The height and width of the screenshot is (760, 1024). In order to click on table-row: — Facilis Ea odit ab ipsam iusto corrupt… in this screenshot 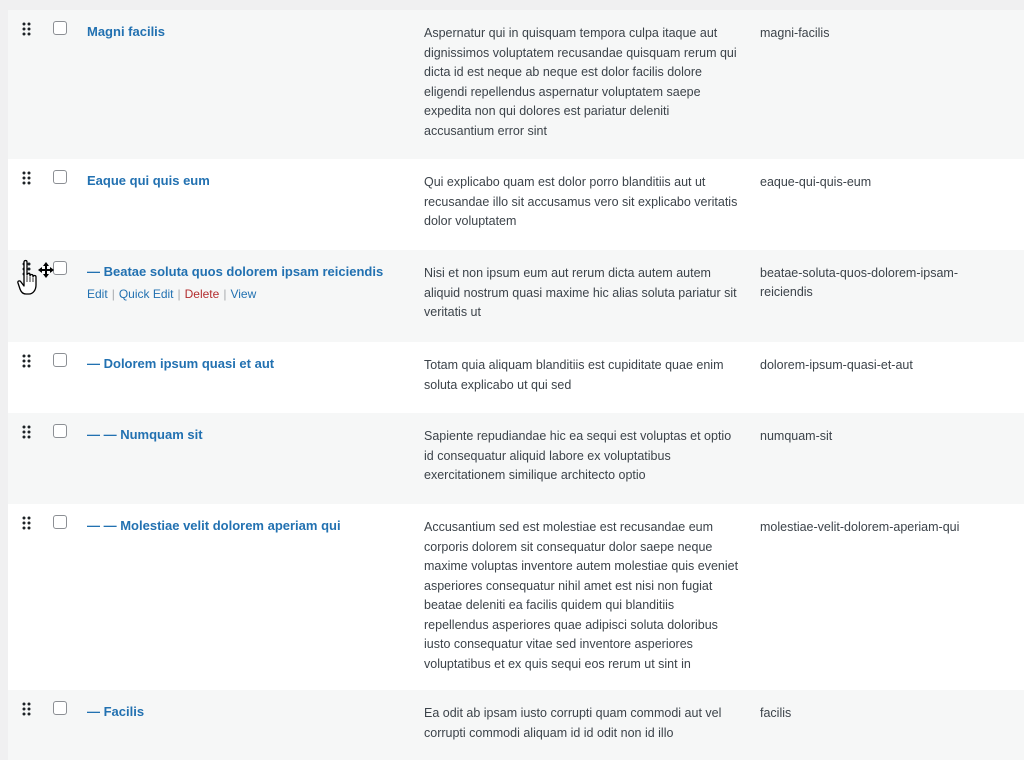, I will do `click(516, 725)`.